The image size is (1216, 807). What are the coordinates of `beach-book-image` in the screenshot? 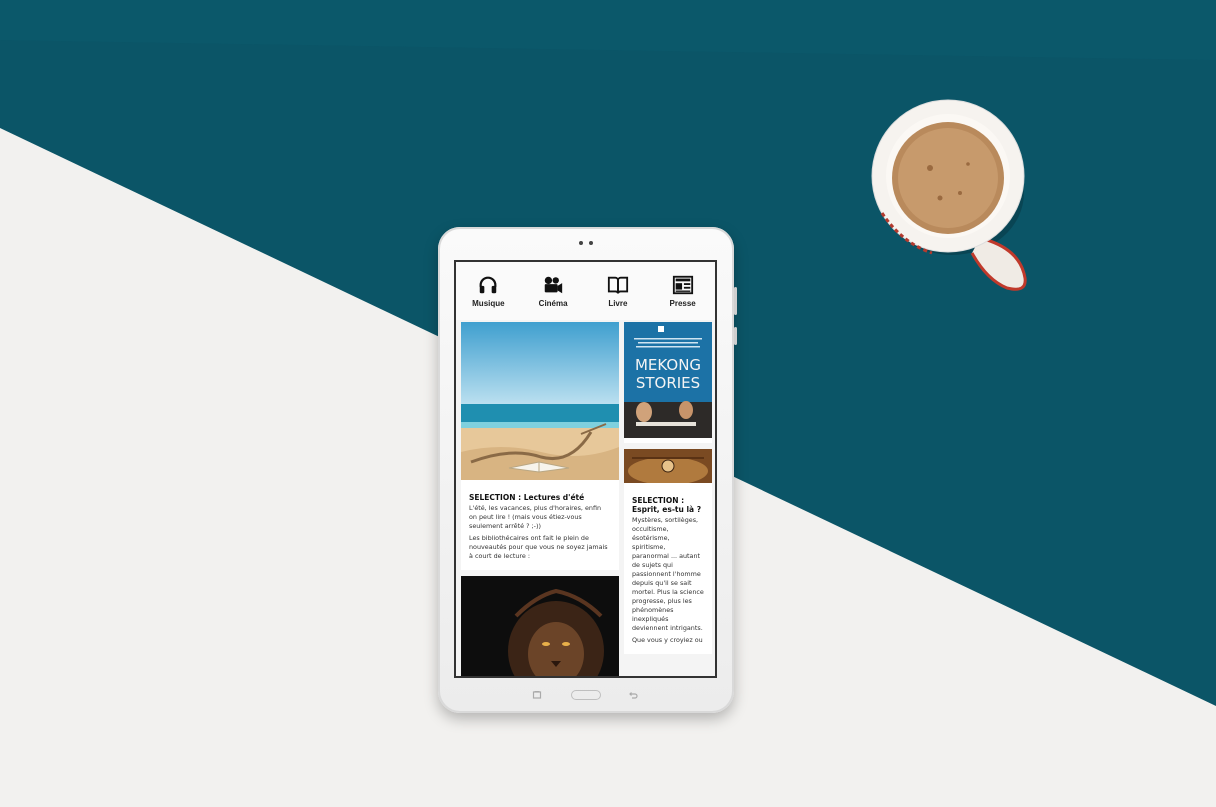 It's located at (540, 401).